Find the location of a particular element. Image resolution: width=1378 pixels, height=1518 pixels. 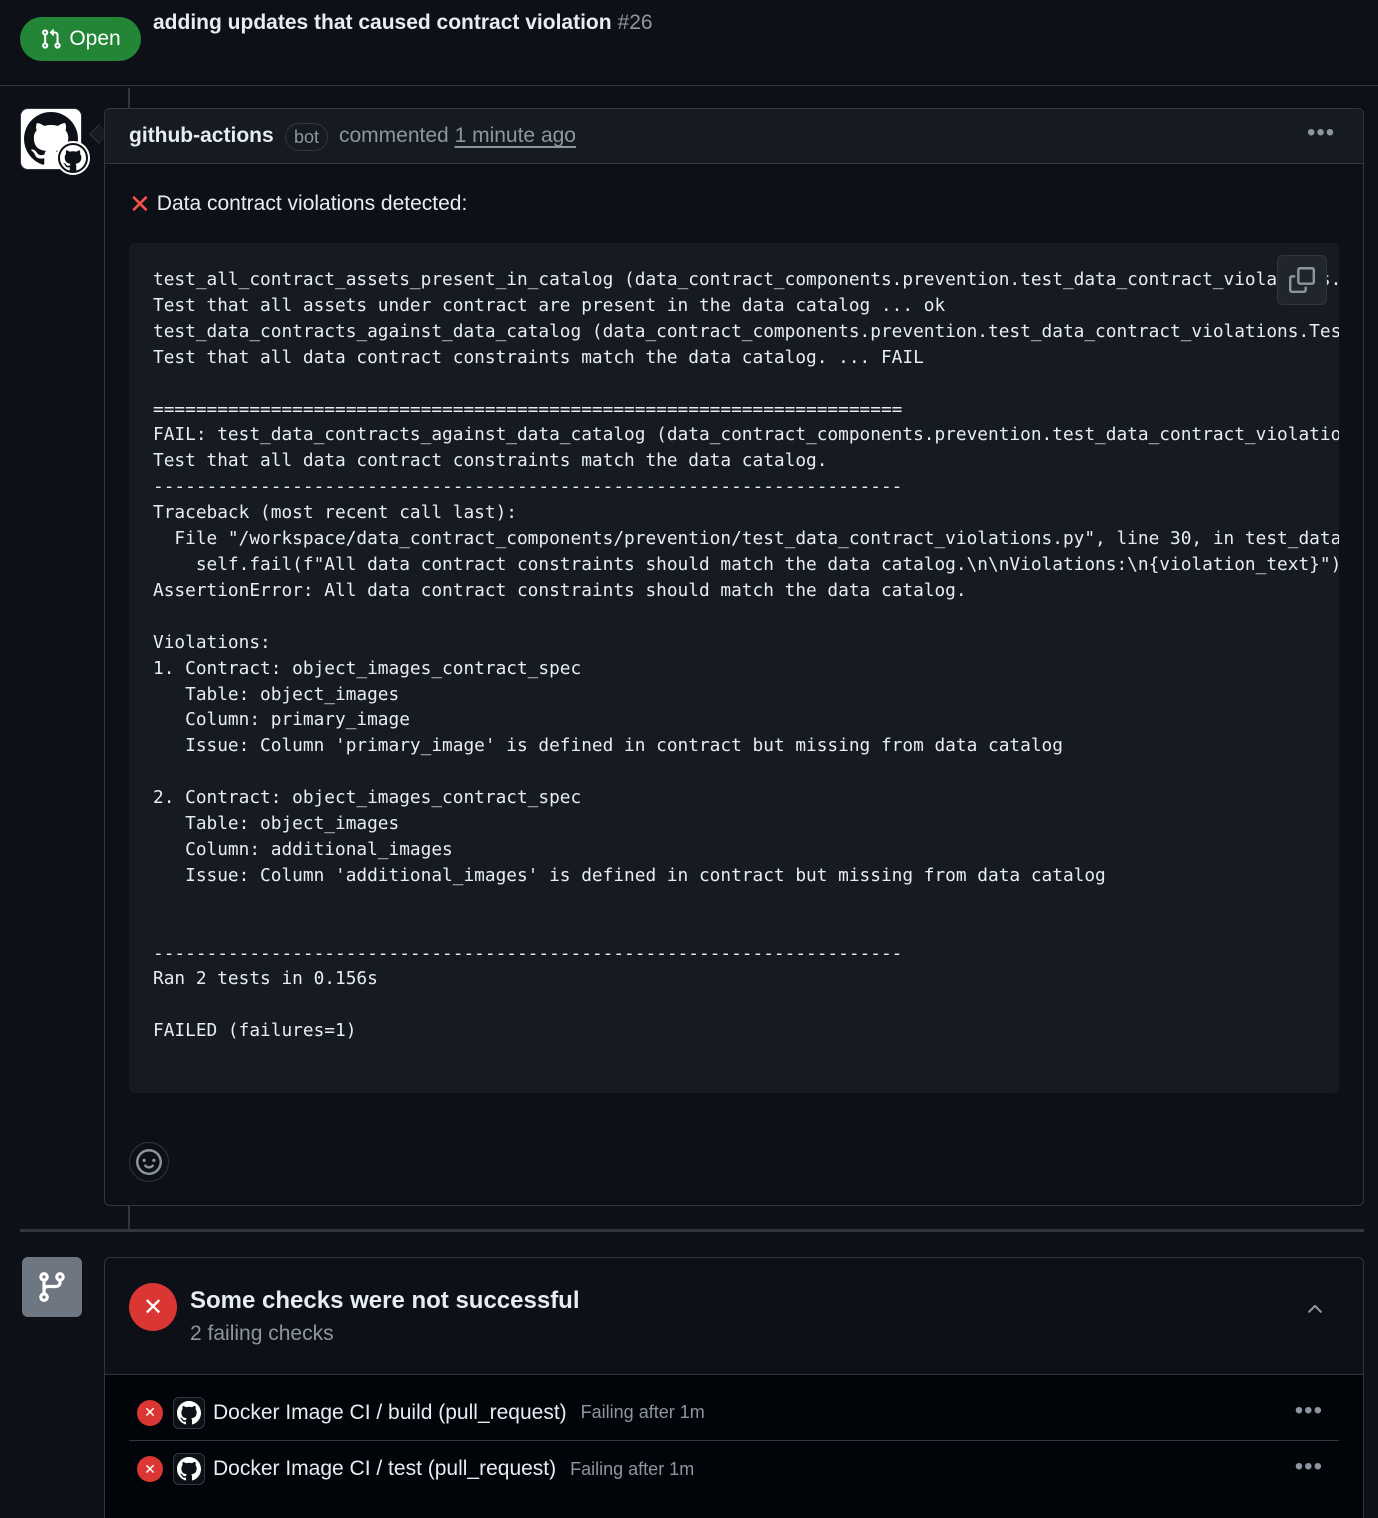

chevron-up-icon is located at coordinates (1315, 1309).